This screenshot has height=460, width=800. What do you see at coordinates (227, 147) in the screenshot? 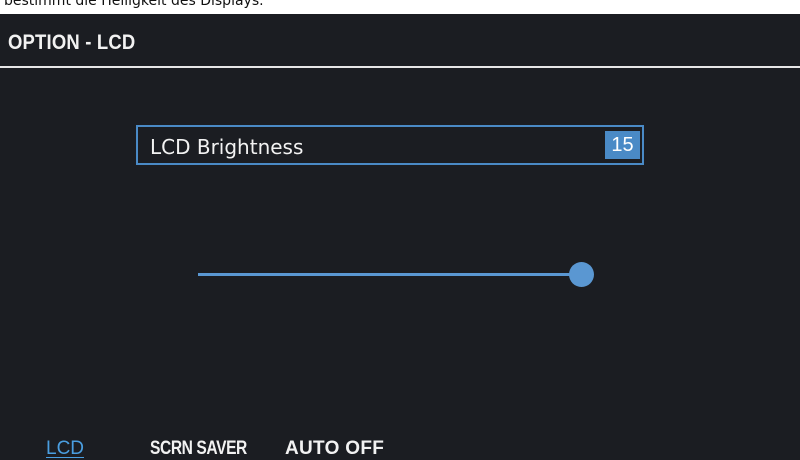
I see `parameter-label: LCD Brightness` at bounding box center [227, 147].